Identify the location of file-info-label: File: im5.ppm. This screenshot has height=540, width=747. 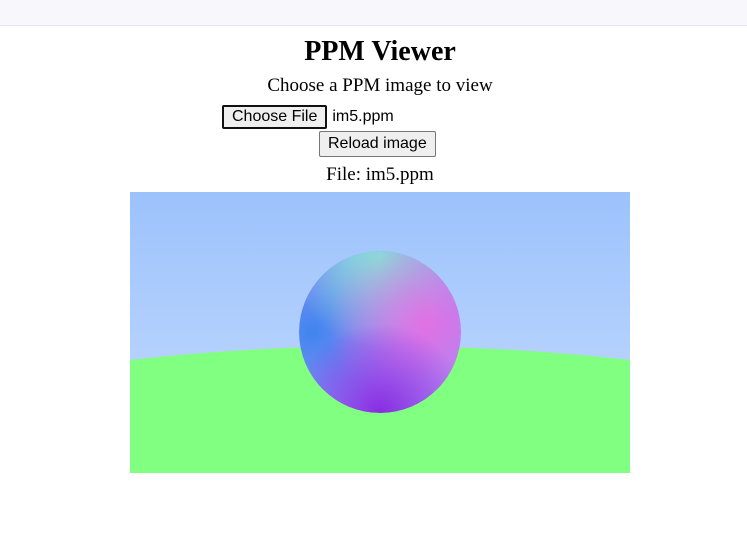
(380, 174).